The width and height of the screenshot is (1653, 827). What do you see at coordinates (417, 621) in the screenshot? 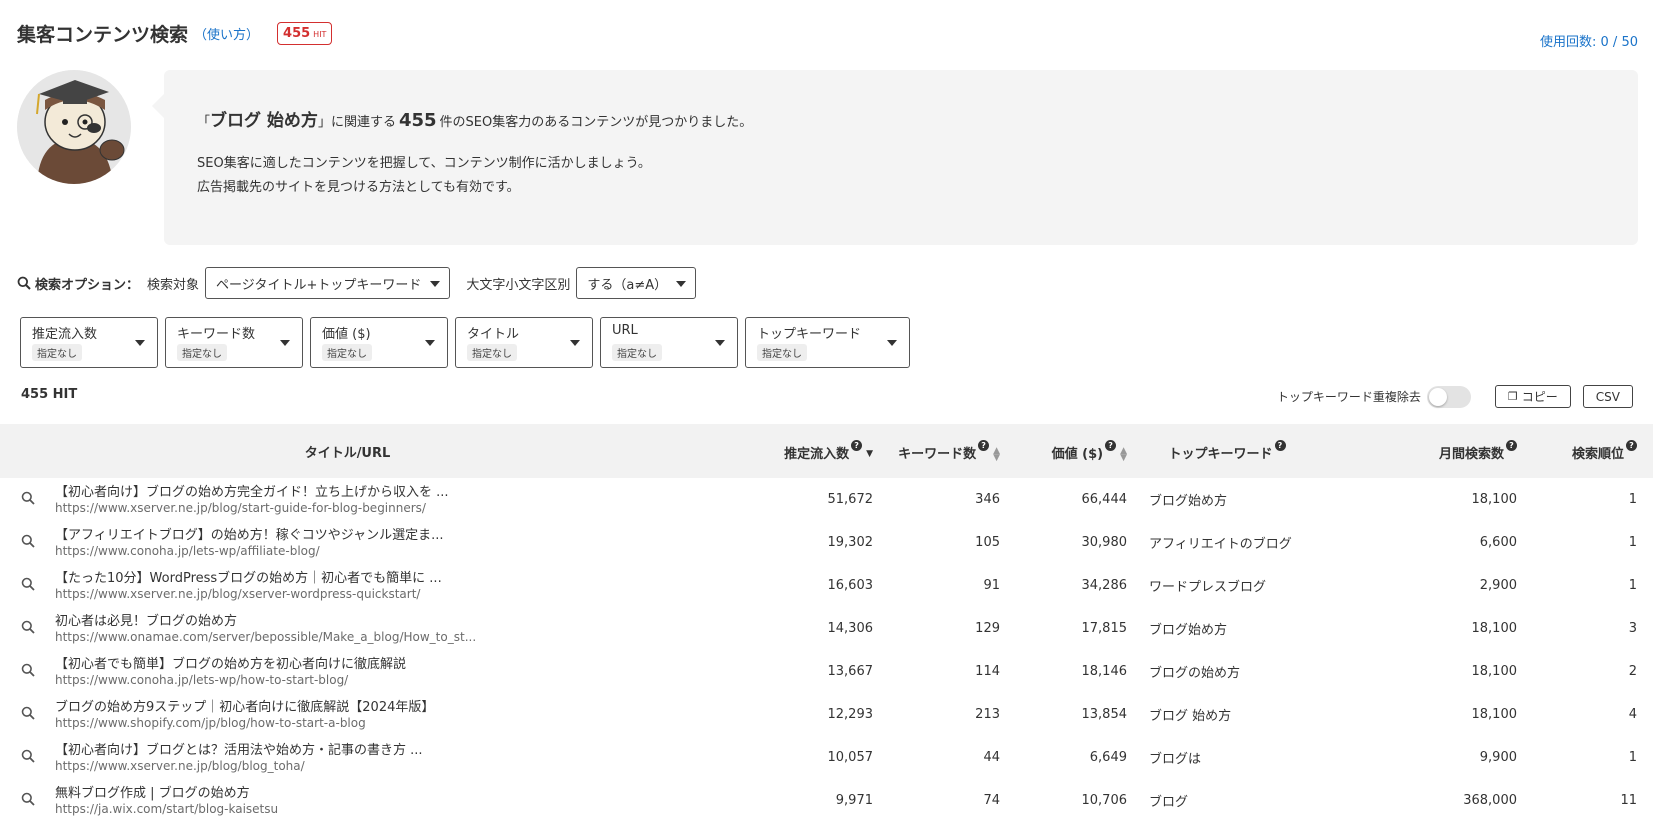
I see `row-title: 初心者は必見！ブログの始め方` at bounding box center [417, 621].